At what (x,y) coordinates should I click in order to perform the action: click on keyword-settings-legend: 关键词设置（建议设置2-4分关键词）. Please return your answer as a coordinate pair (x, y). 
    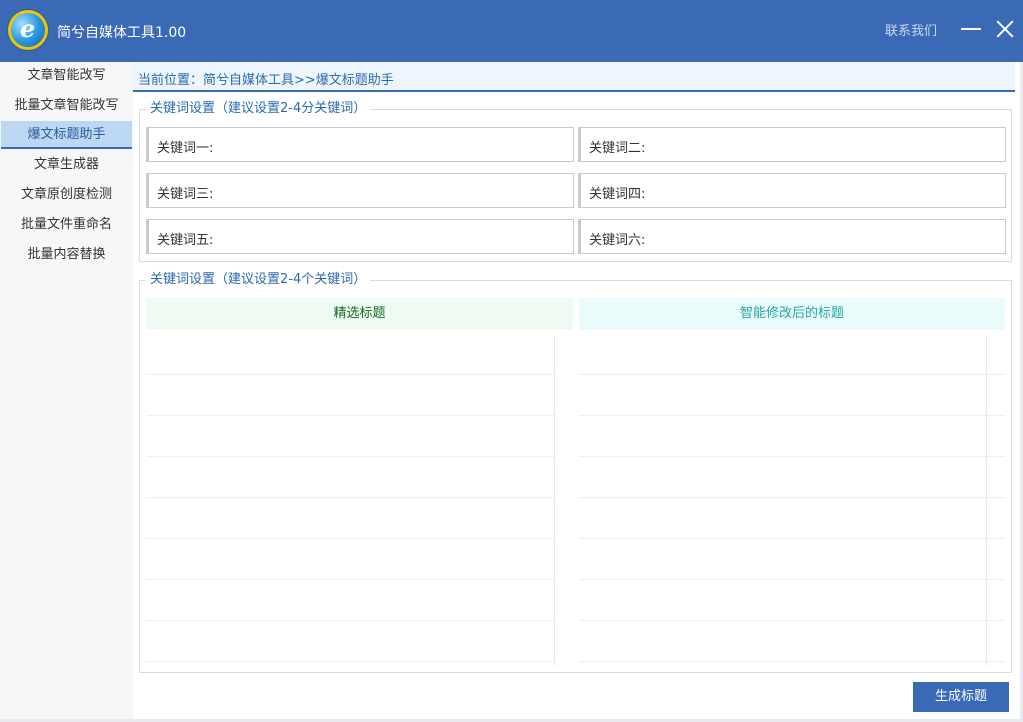
    Looking at the image, I should click on (258, 109).